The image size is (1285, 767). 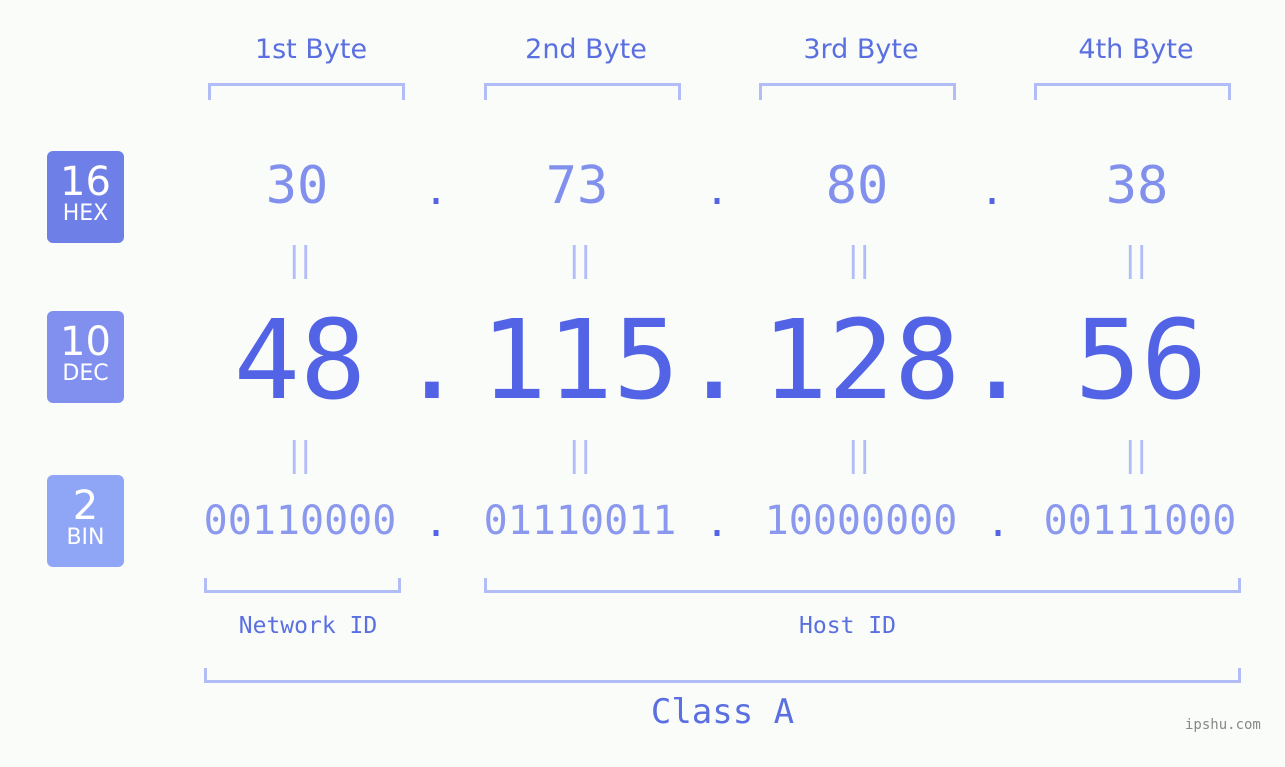 What do you see at coordinates (311, 49) in the screenshot?
I see `byte-header-1: 1st Byte` at bounding box center [311, 49].